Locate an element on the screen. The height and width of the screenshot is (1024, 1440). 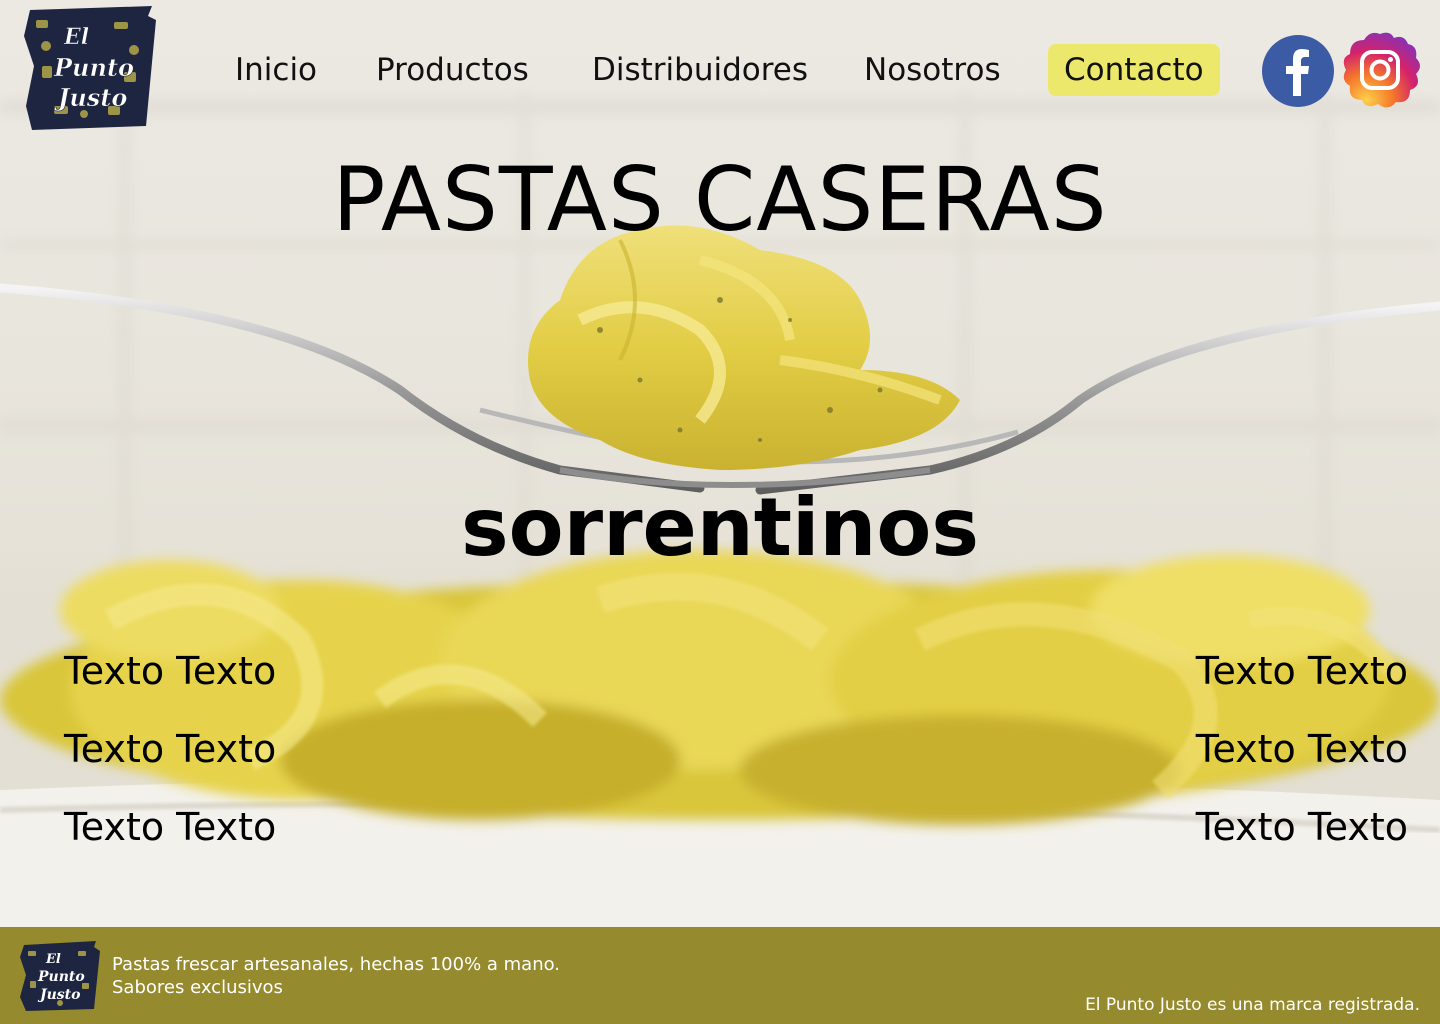
nav-item-nosotros: Nosotros is located at coordinates (932, 70).